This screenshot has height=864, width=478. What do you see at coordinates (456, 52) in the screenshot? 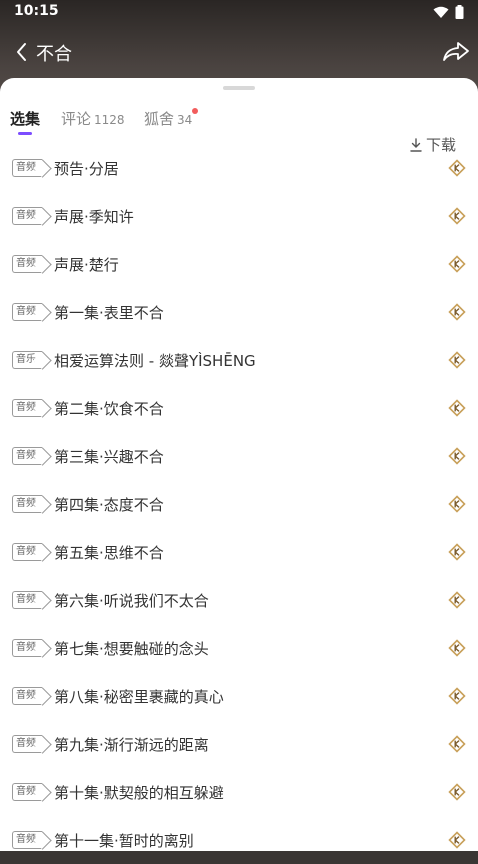
I see `share-icon` at bounding box center [456, 52].